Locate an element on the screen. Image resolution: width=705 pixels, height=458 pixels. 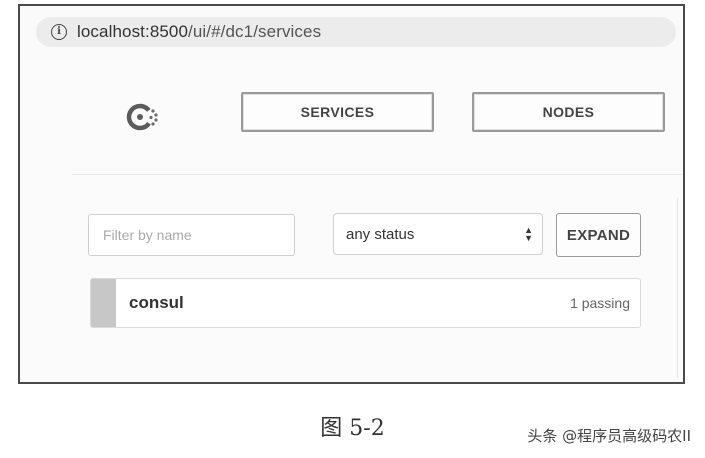
nodes-nav-button: NODES is located at coordinates (568, 112).